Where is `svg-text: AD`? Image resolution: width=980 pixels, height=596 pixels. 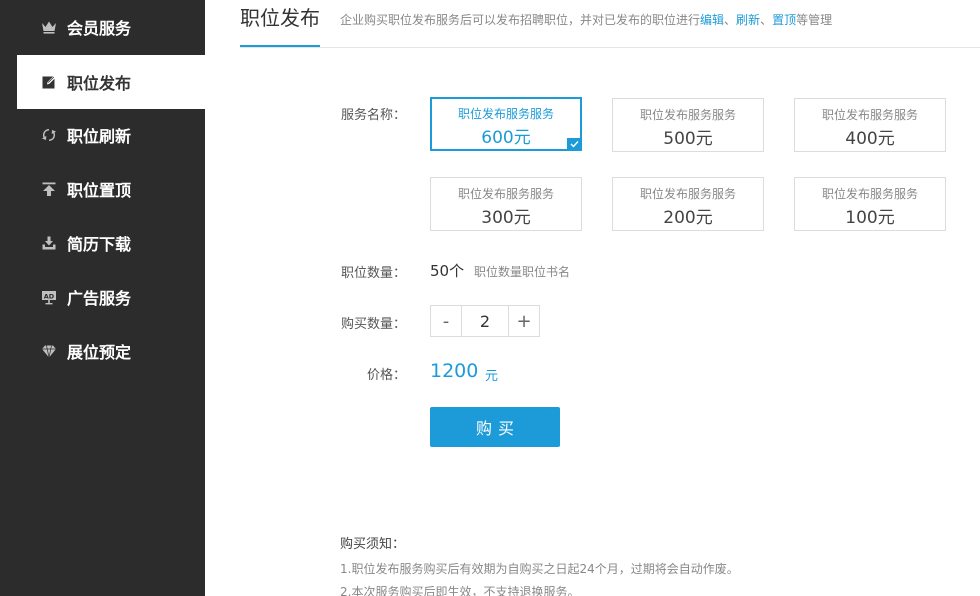
svg-text: AD is located at coordinates (49, 297).